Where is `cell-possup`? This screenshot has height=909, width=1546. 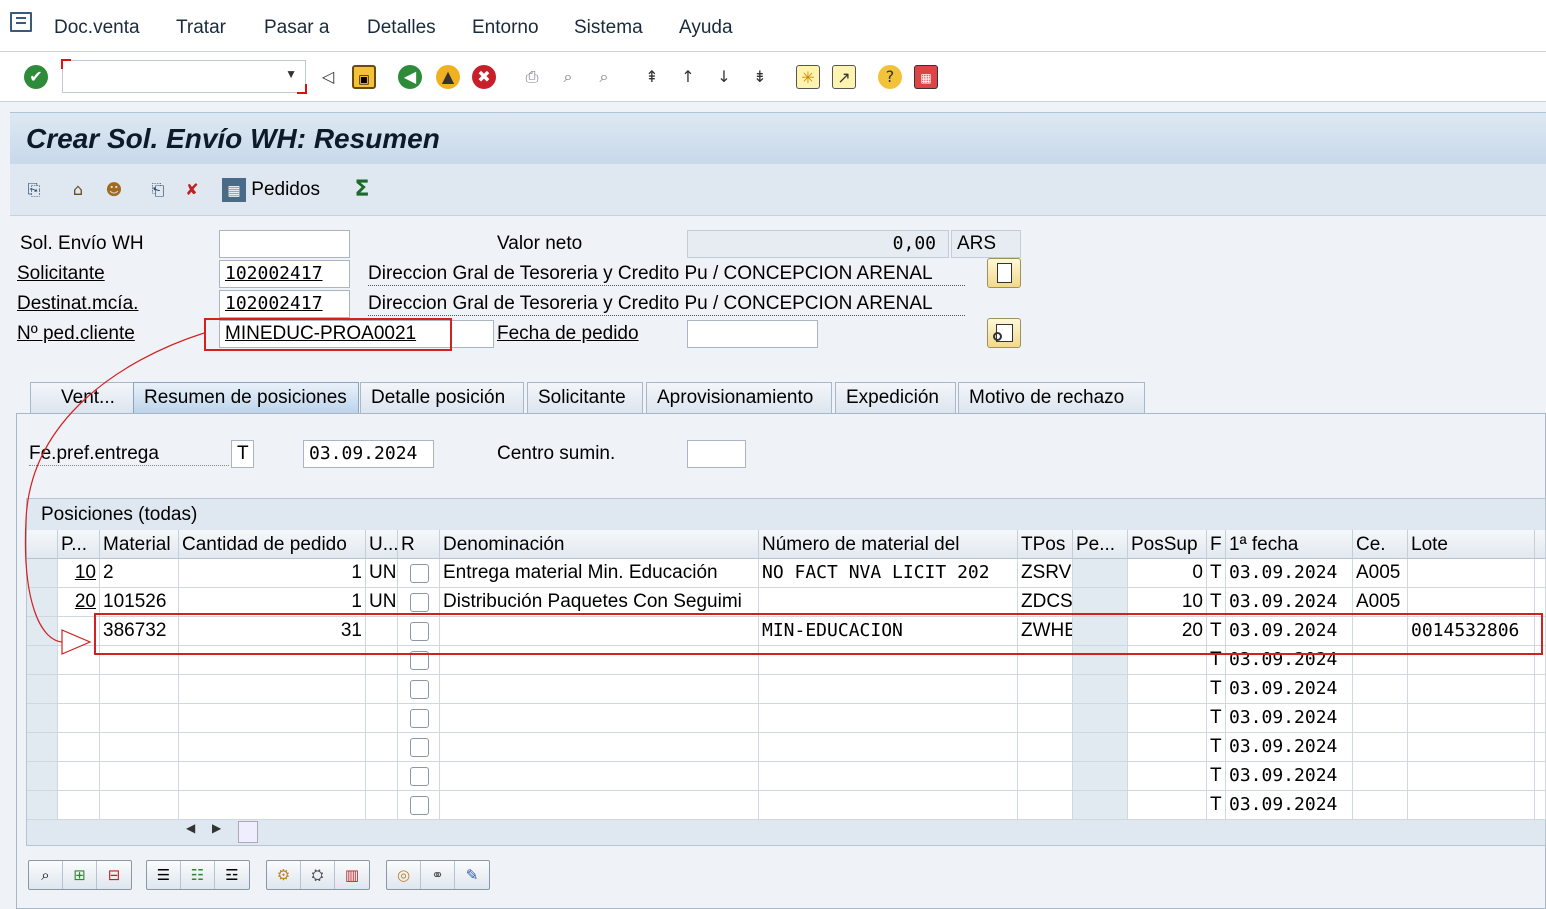
cell-possup is located at coordinates (1167, 718).